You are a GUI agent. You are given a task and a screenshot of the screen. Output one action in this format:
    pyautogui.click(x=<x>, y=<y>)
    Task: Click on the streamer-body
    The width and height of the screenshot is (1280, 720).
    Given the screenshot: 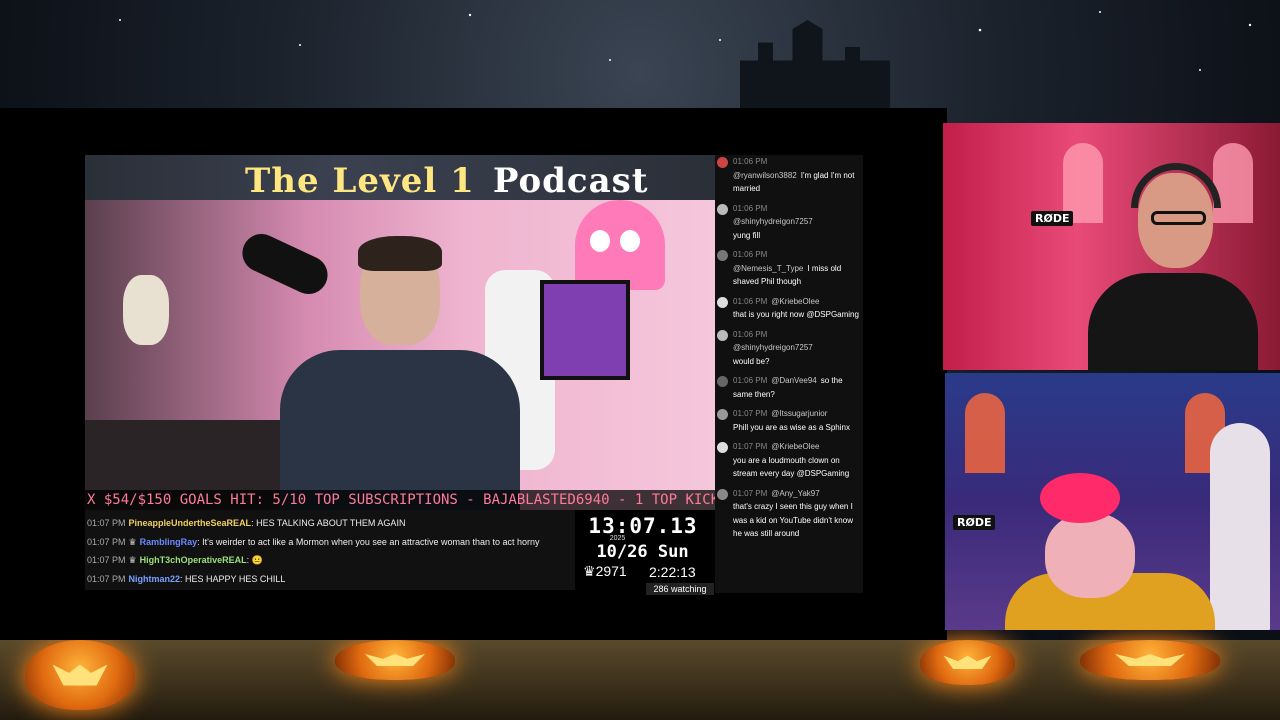 What is the action you would take?
    pyautogui.click(x=1173, y=321)
    